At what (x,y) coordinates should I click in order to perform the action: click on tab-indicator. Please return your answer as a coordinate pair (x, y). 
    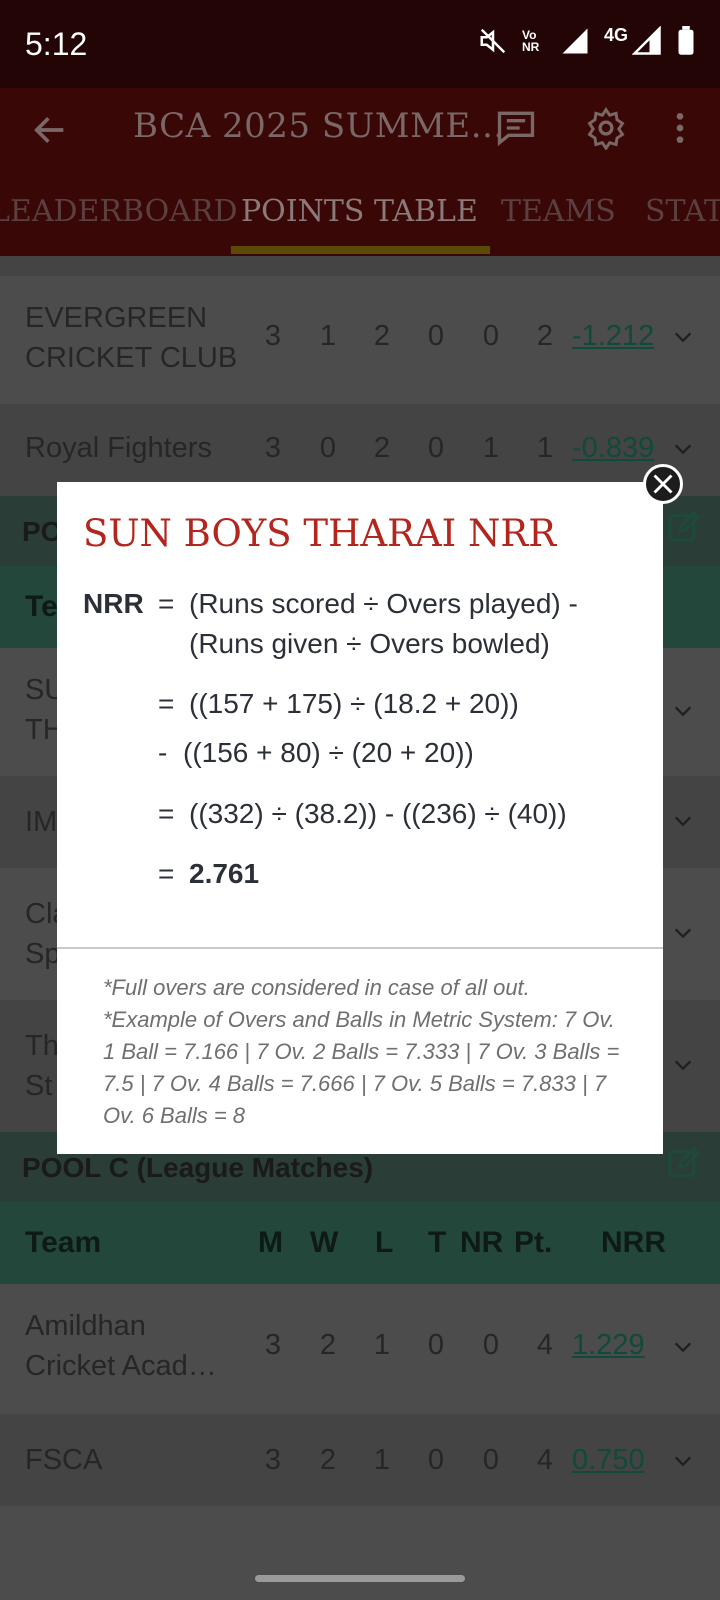
    Looking at the image, I should click on (360, 250).